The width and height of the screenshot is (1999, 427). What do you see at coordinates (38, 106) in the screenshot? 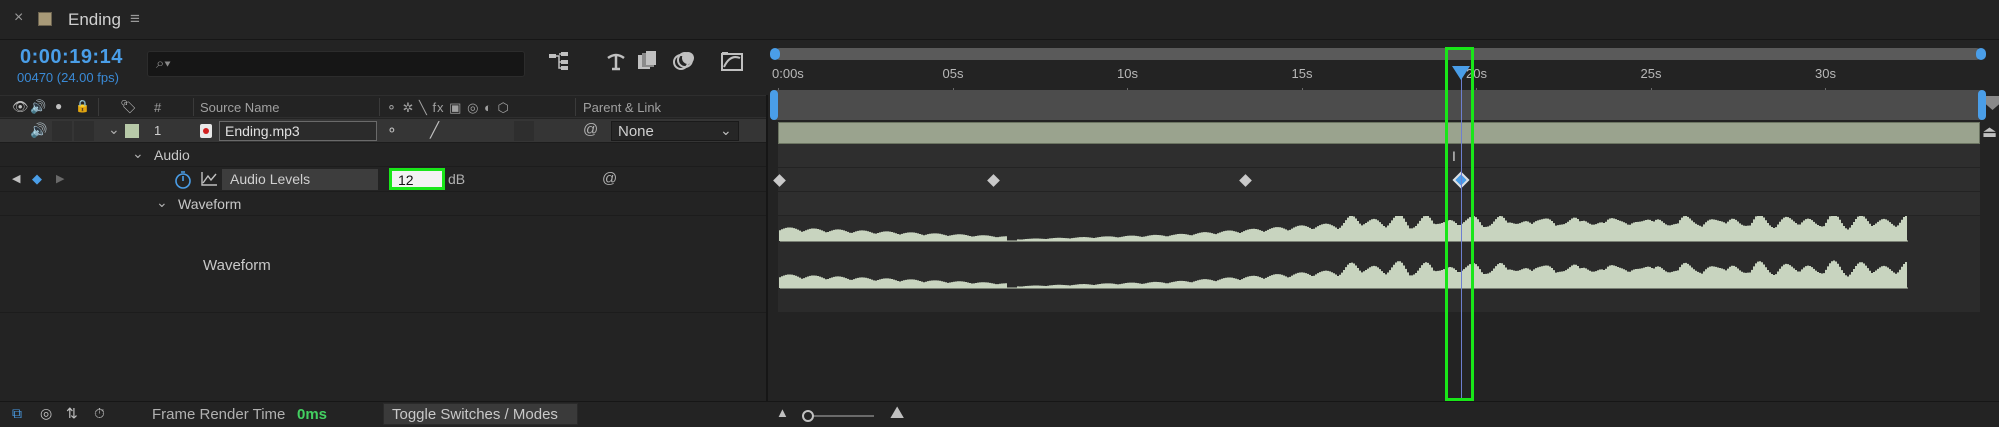
I see `audio-switch-header-icon: 🔊` at bounding box center [38, 106].